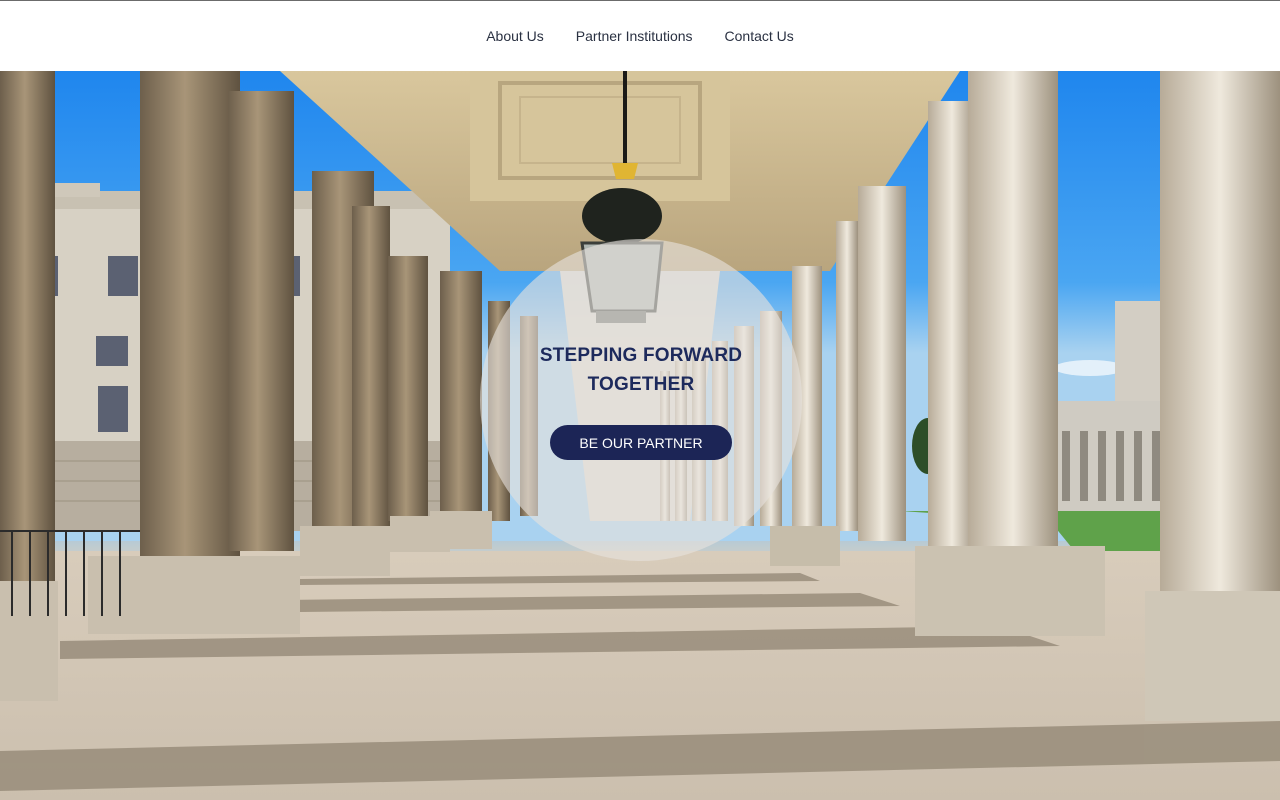  What do you see at coordinates (759, 36) in the screenshot?
I see `nav-contact-us: Contact Us` at bounding box center [759, 36].